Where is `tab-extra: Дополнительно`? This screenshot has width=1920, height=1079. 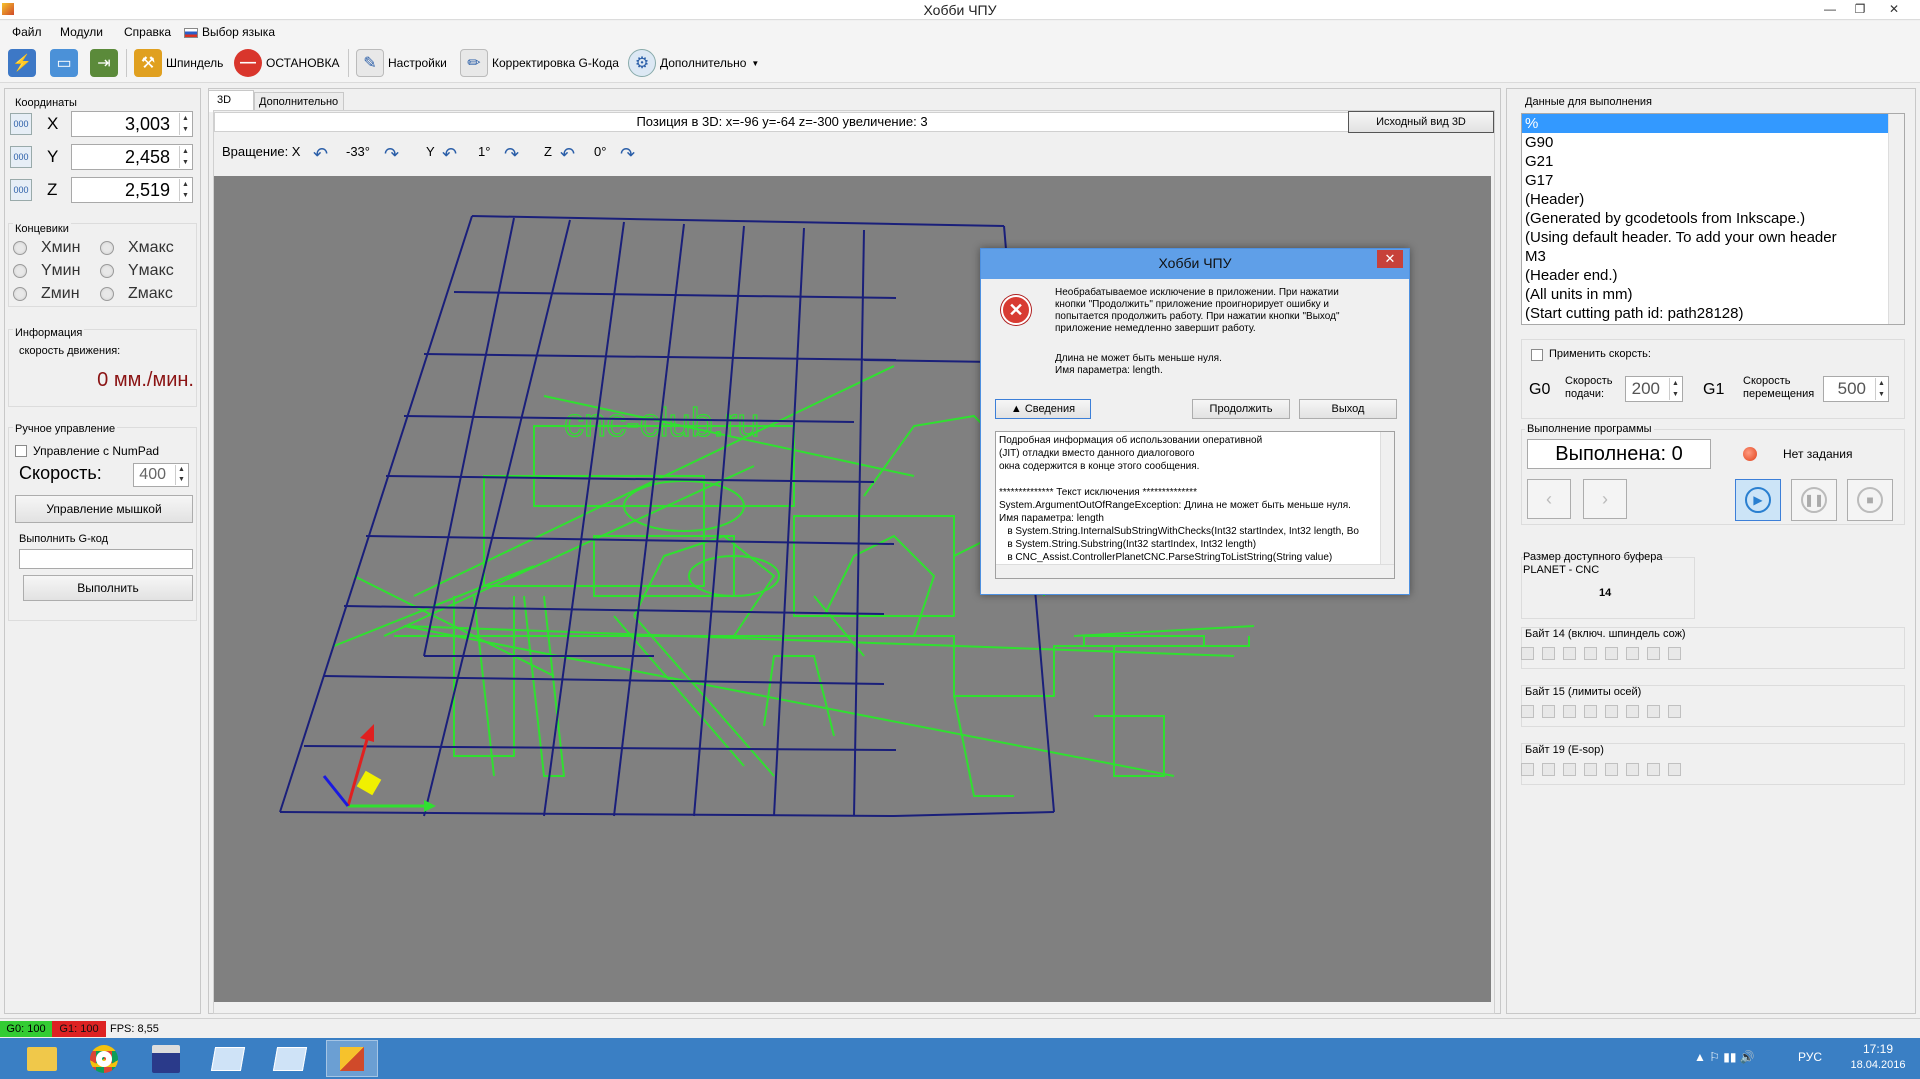
tab-extra: Дополнительно is located at coordinates (299, 102).